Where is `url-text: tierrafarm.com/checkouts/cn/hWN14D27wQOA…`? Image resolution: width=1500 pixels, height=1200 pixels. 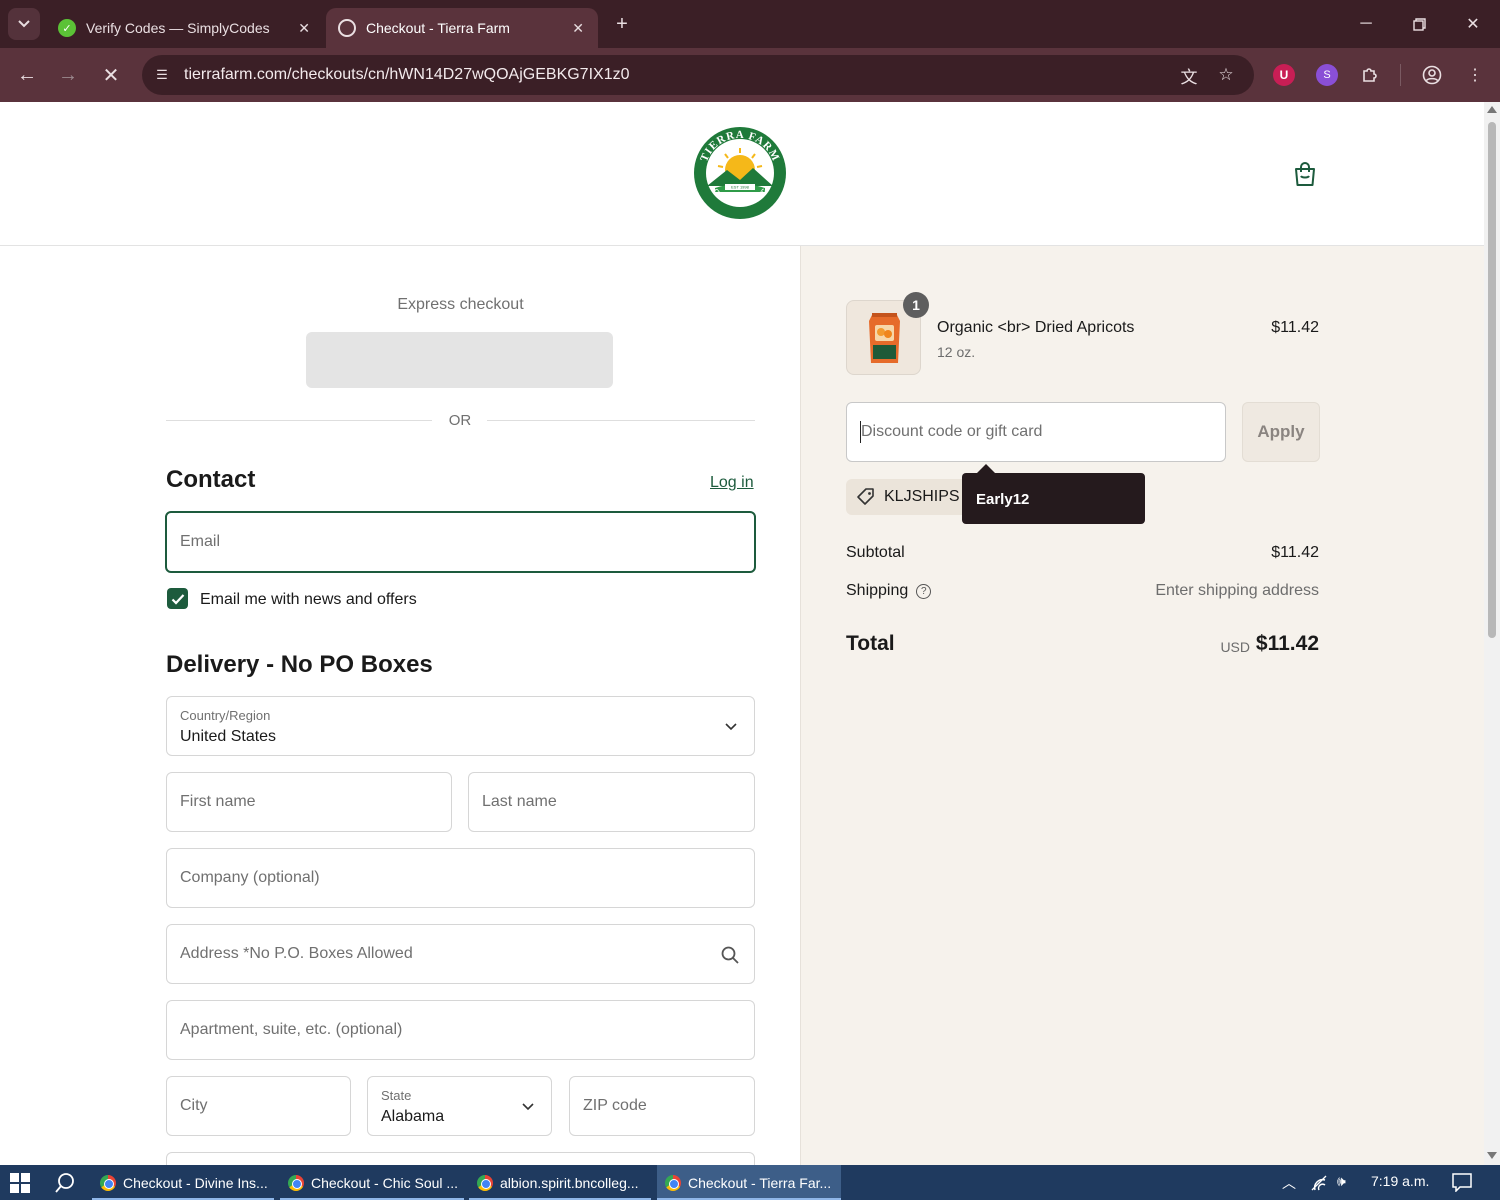 url-text: tierrafarm.com/checkouts/cn/hWN14D27wQOA… is located at coordinates (407, 74).